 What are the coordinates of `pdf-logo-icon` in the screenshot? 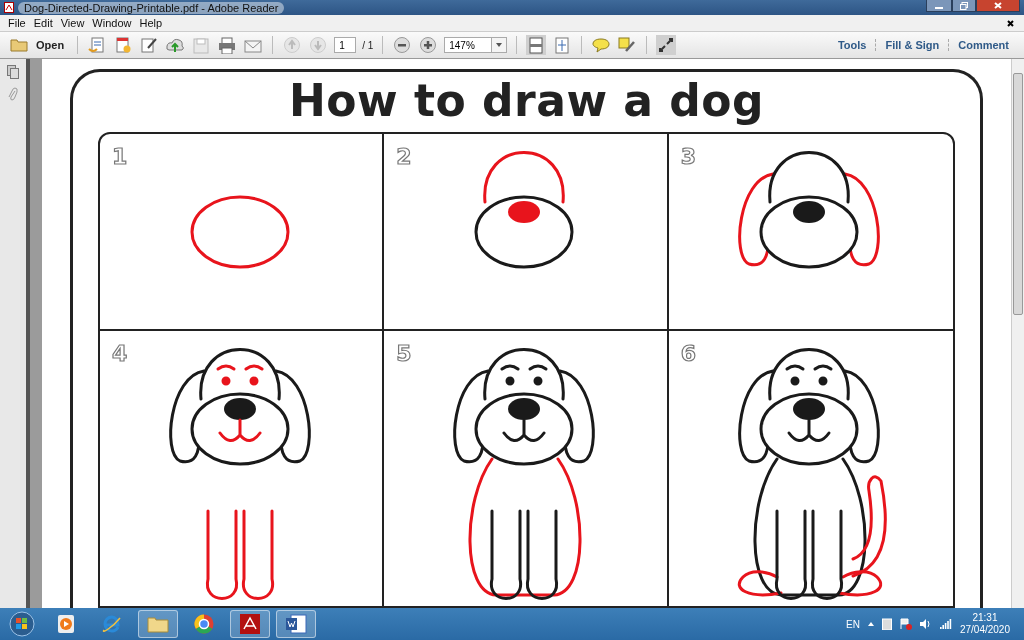 It's located at (250, 624).